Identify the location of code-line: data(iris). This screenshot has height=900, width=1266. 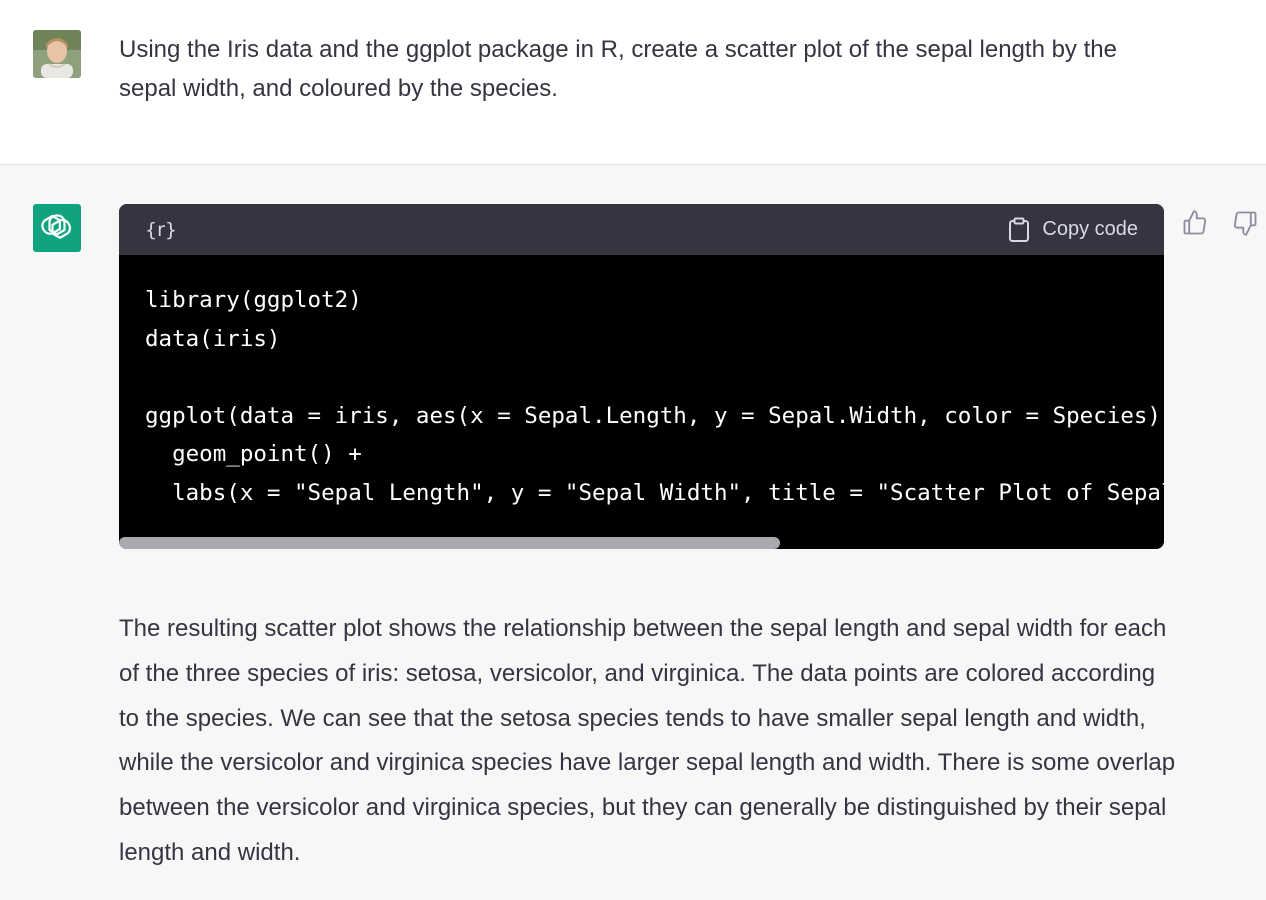
(213, 338).